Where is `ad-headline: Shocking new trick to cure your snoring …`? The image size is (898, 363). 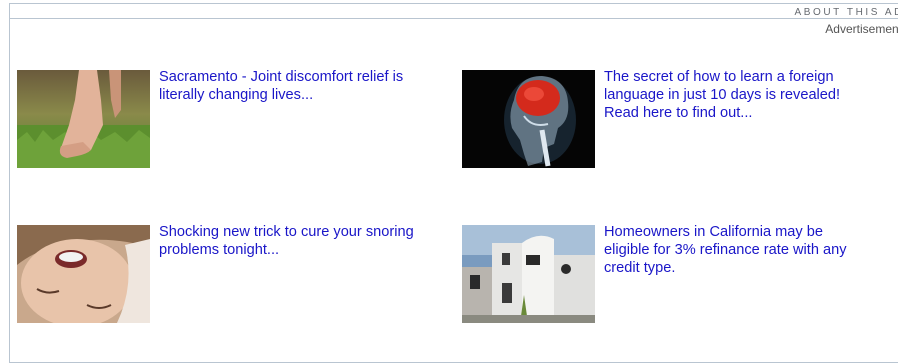 ad-headline: Shocking new trick to cure your snoring … is located at coordinates (289, 241).